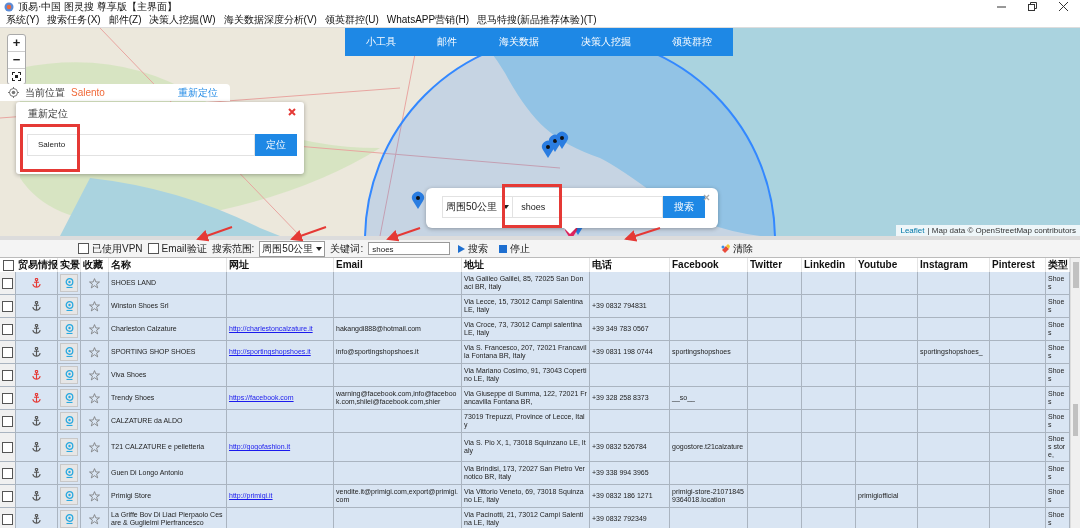 This screenshot has width=1080, height=528. Describe the element at coordinates (182, 20) in the screenshot. I see `menu-item: 决策人挖掘(W)` at that location.